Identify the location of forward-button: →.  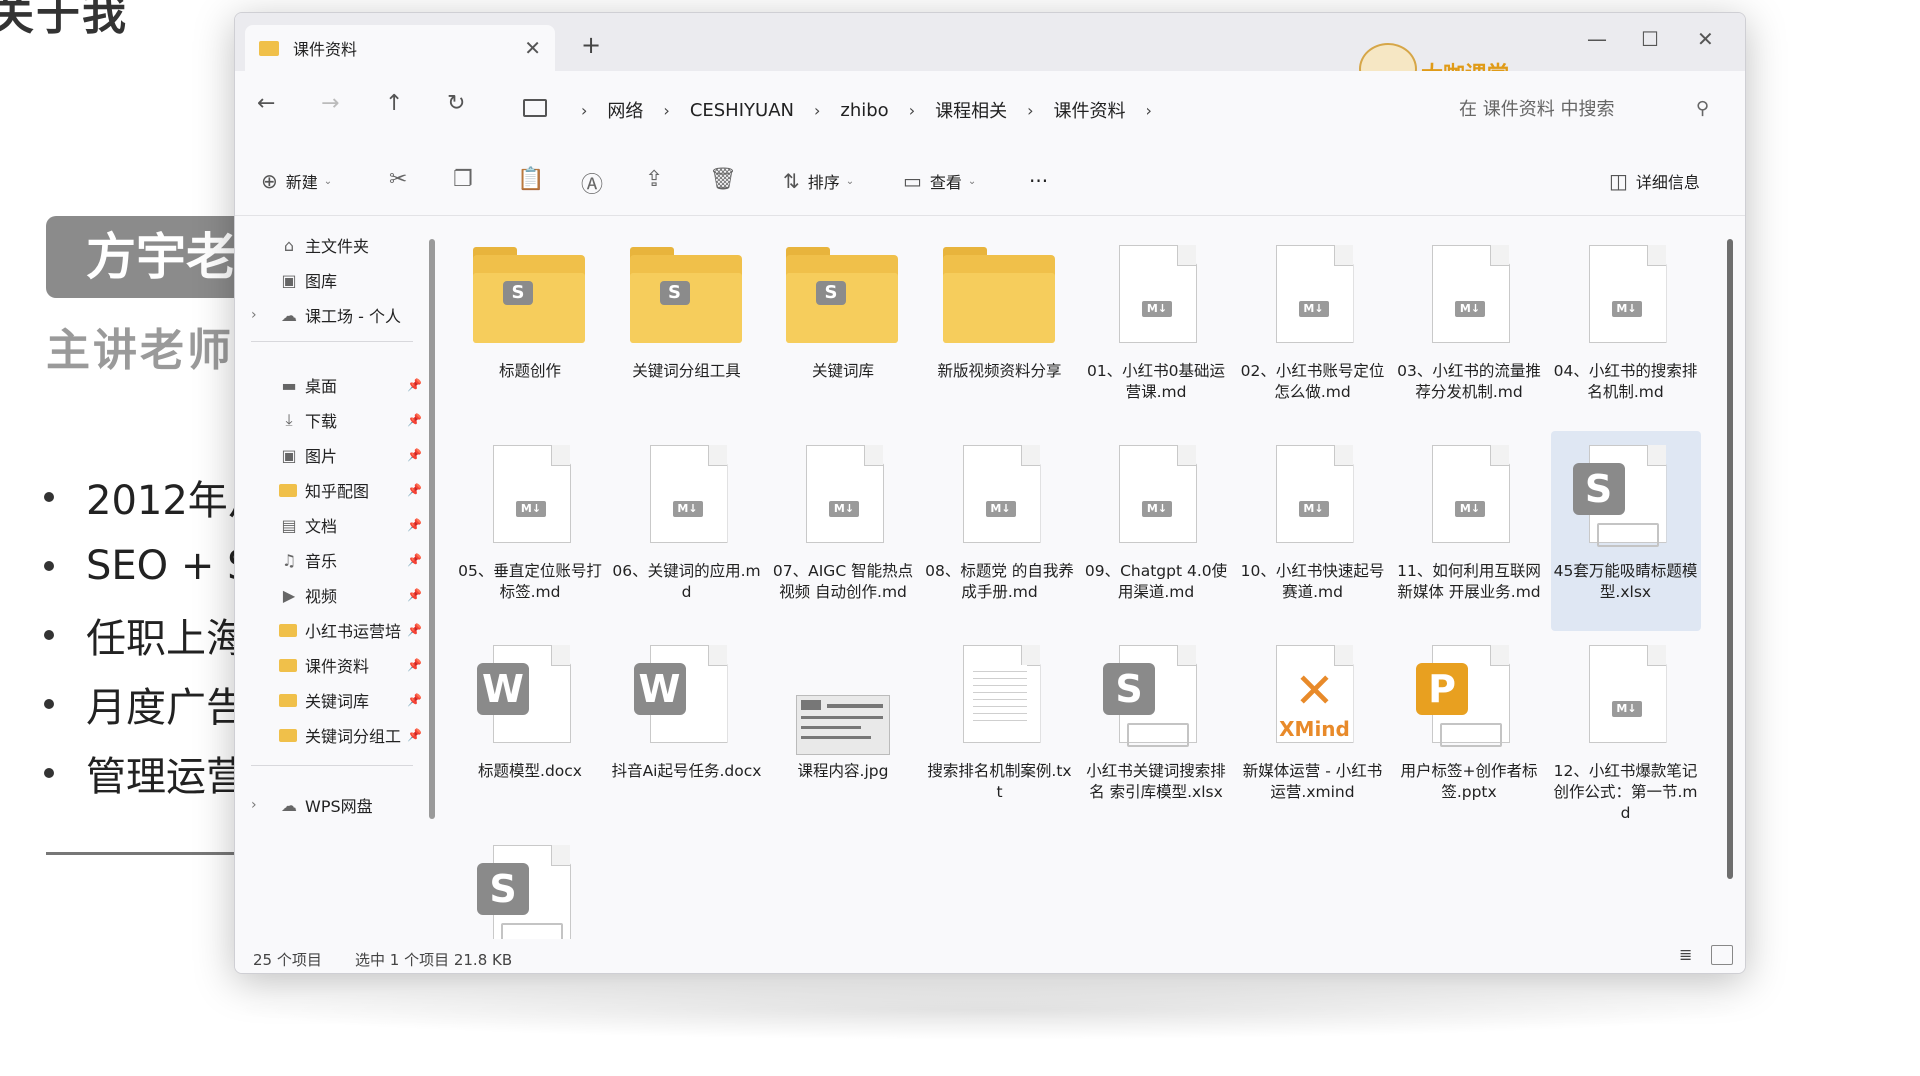
(330, 103).